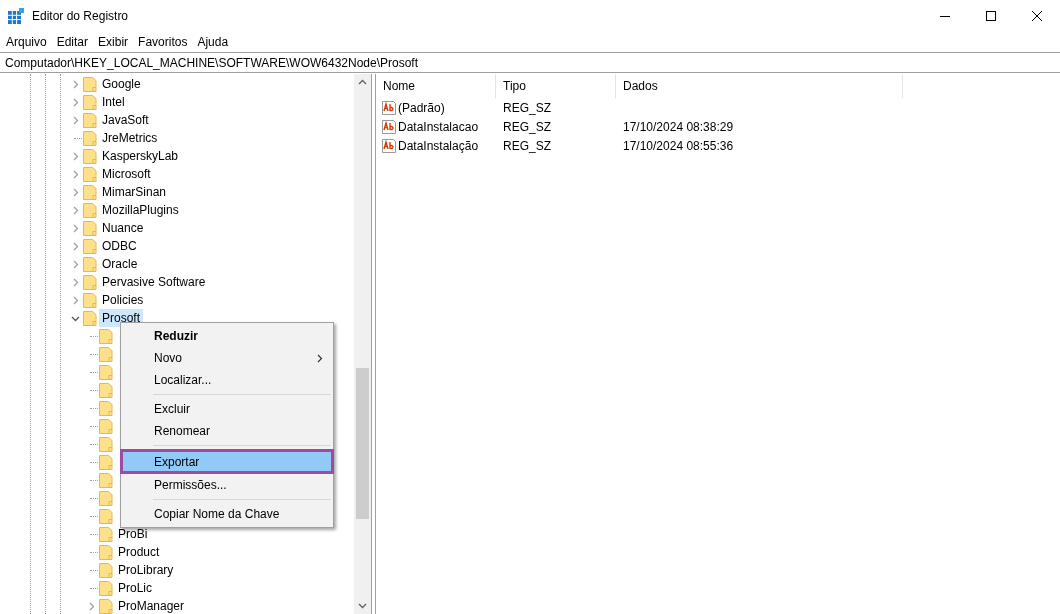  What do you see at coordinates (151, 605) in the screenshot?
I see `tree-item: ProManager` at bounding box center [151, 605].